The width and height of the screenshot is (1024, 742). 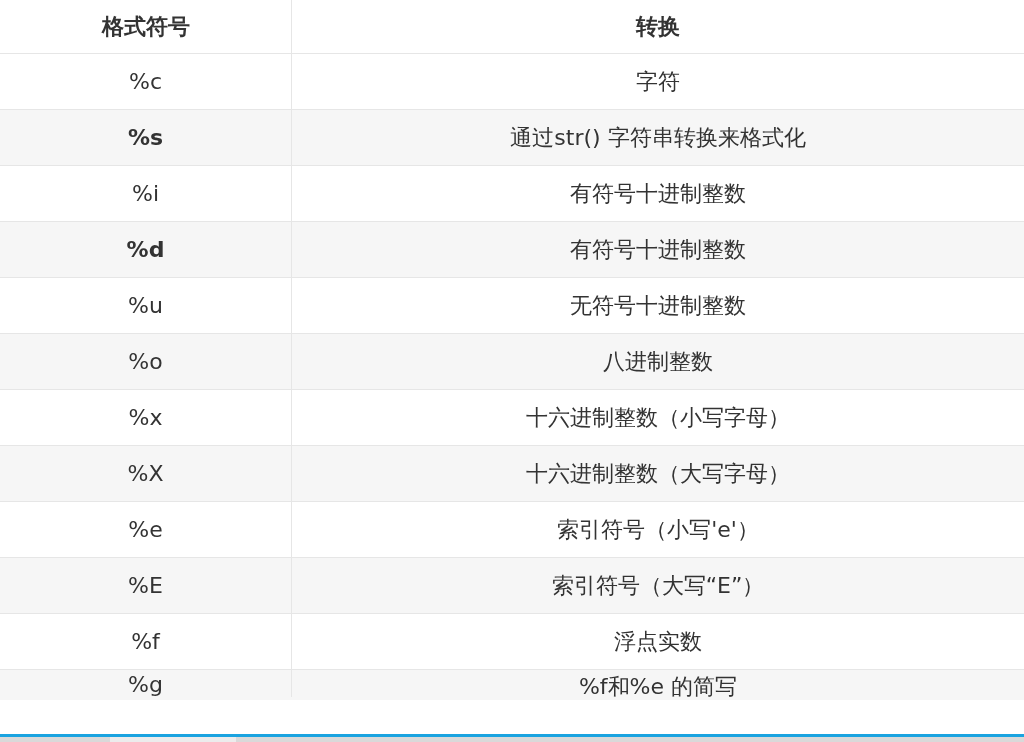 I want to click on table-cell: %x, so click(x=145, y=417).